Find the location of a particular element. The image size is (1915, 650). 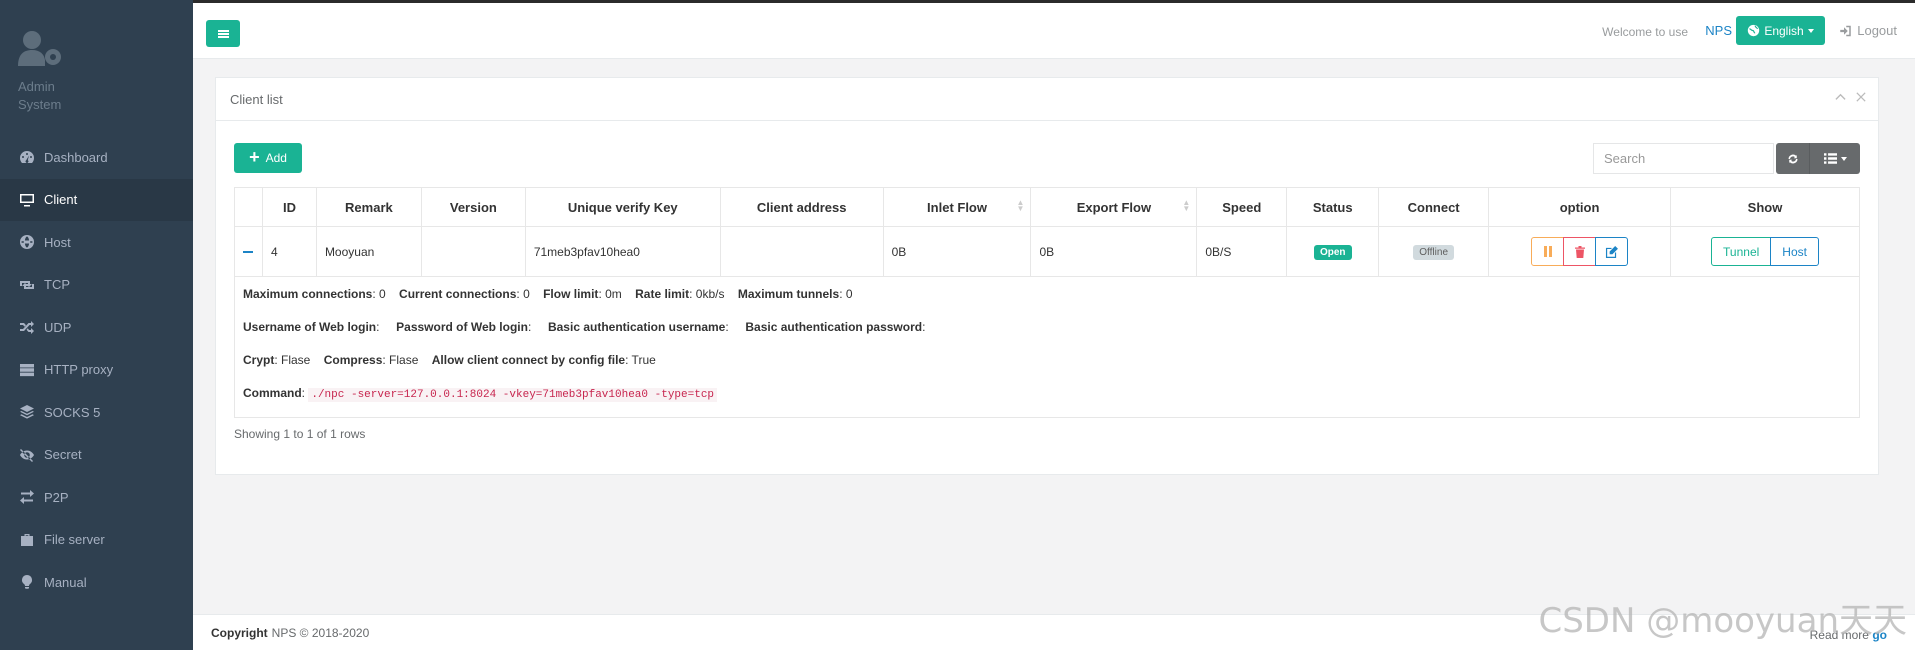

option-buttons is located at coordinates (1579, 251).